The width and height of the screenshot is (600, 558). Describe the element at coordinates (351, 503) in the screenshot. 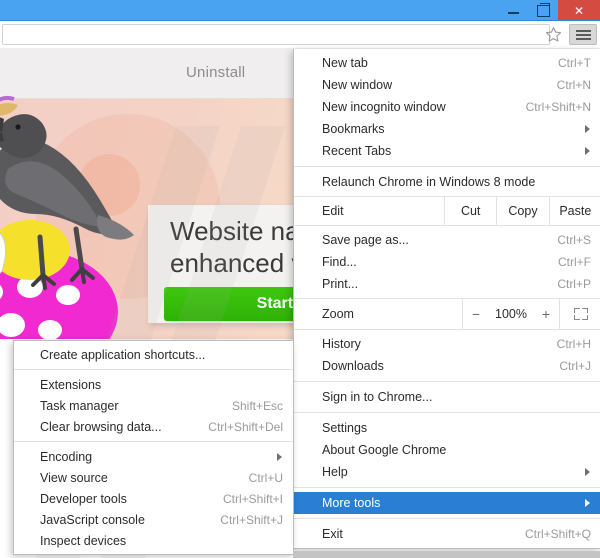

I see `menu-item-label: More tools` at that location.